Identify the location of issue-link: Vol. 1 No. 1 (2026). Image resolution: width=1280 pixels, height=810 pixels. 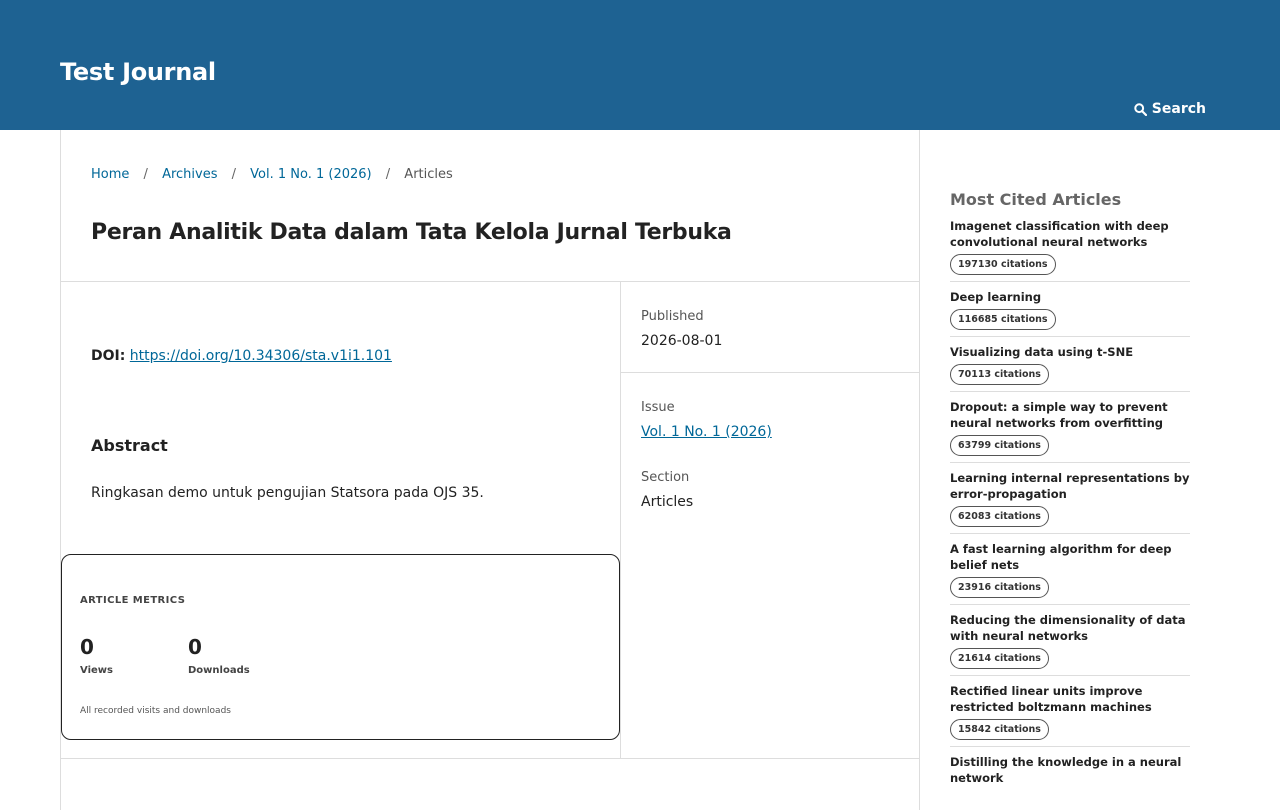
(706, 432).